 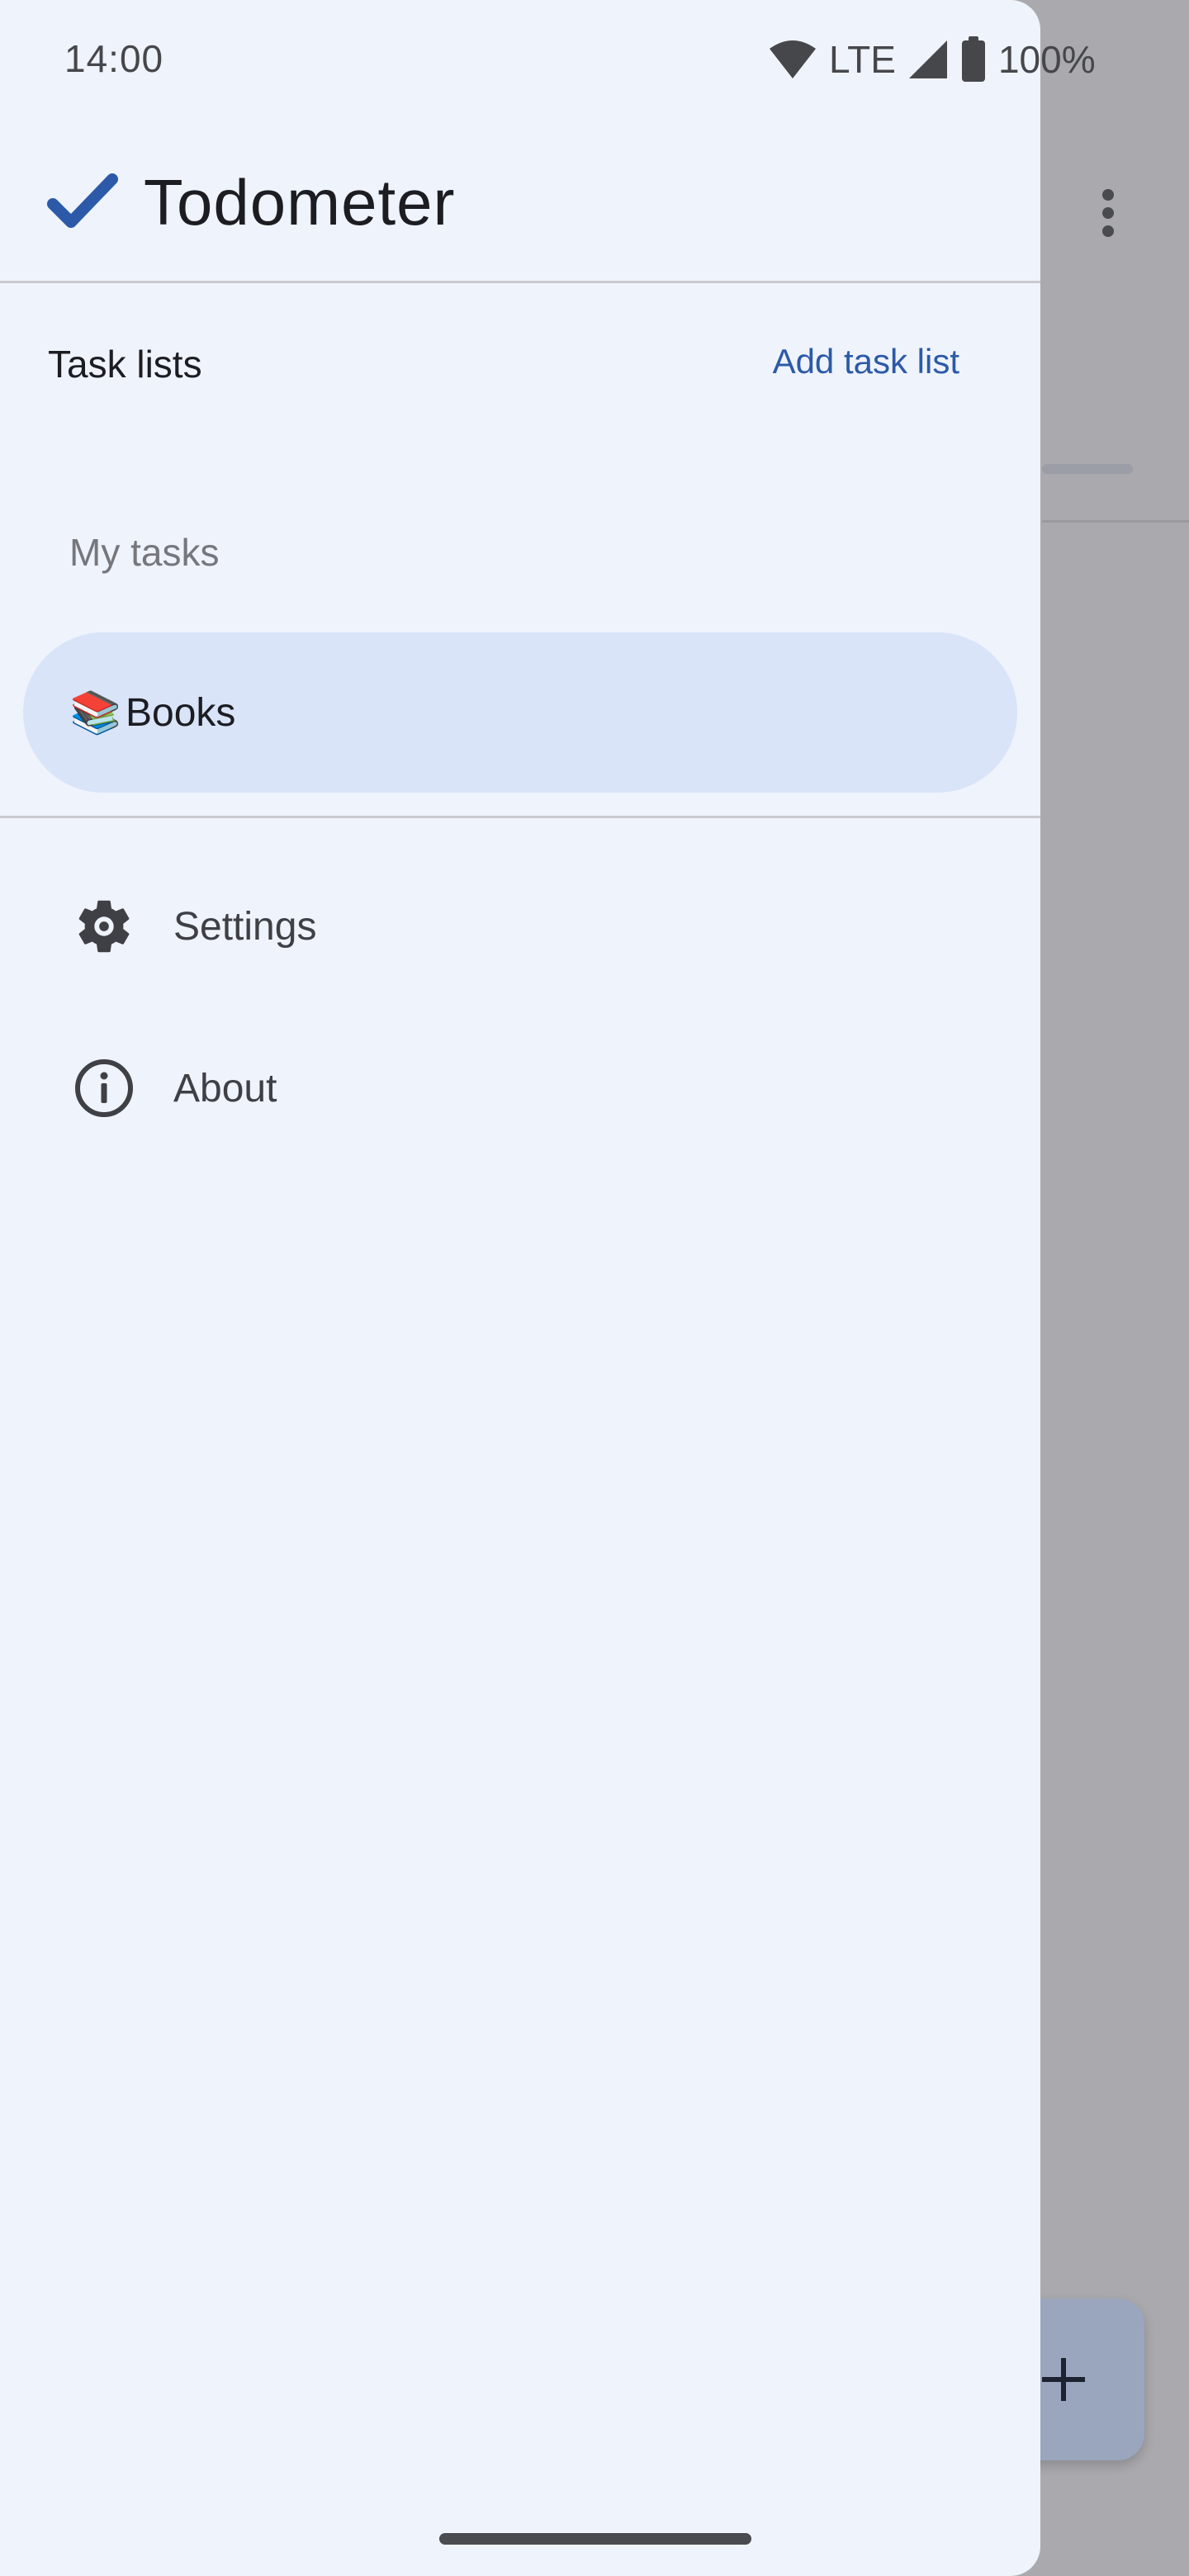 What do you see at coordinates (1115, 521) in the screenshot?
I see `background-divider` at bounding box center [1115, 521].